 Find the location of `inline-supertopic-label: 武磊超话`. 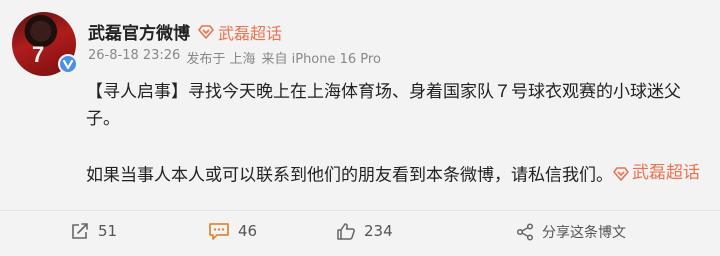

inline-supertopic-label: 武磊超话 is located at coordinates (666, 173).